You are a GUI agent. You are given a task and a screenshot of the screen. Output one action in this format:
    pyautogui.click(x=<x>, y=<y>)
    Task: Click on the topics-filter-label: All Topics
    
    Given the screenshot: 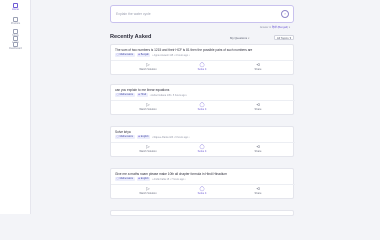 What is the action you would take?
    pyautogui.click(x=282, y=37)
    